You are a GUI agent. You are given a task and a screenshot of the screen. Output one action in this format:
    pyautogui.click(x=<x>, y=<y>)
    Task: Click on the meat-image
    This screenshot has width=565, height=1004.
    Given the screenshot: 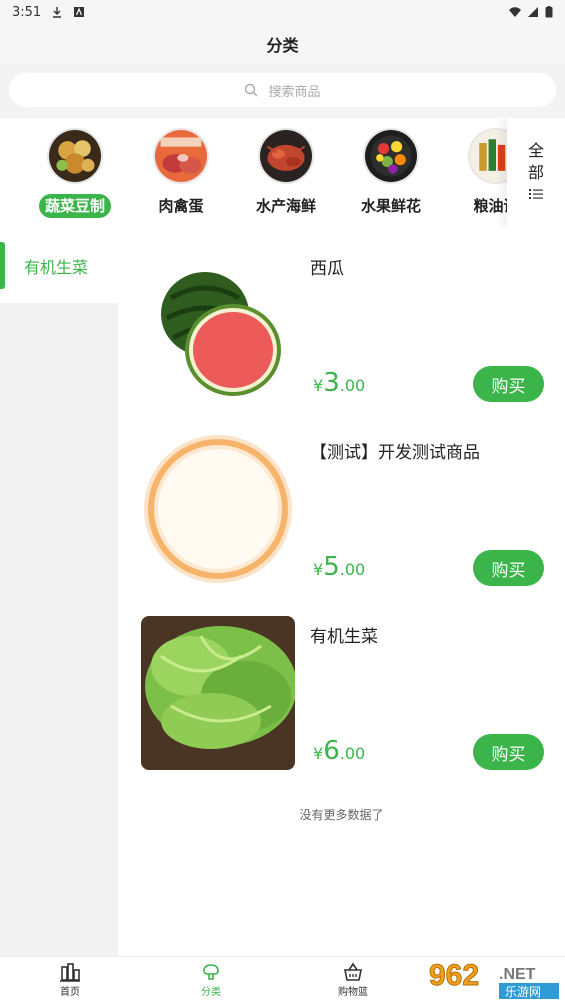 What is the action you would take?
    pyautogui.click(x=181, y=156)
    